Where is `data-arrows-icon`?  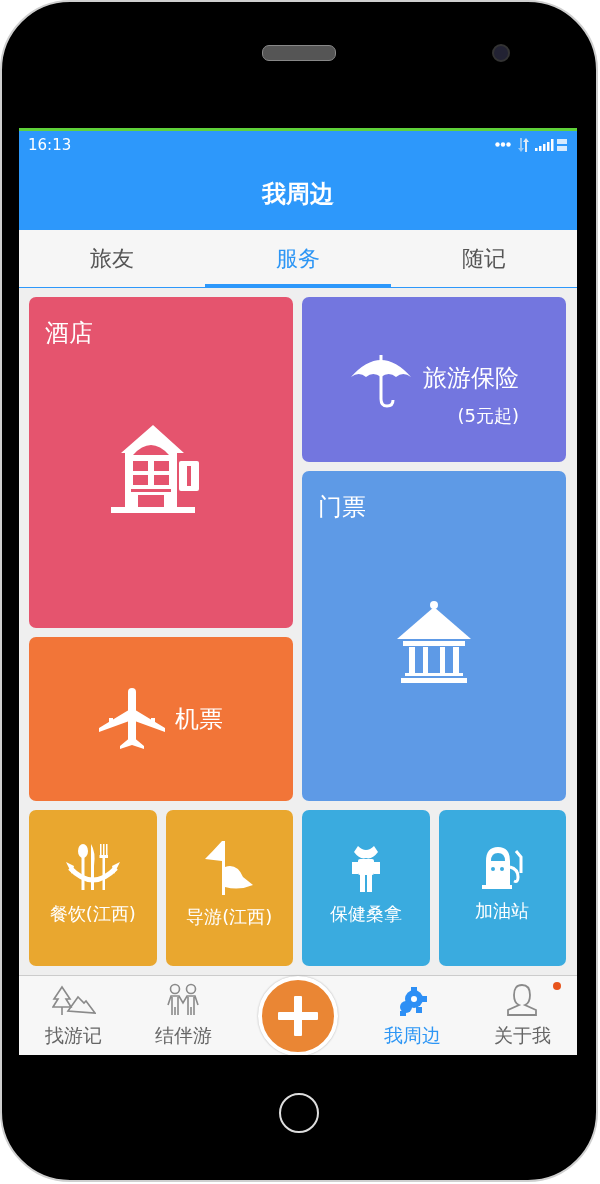 data-arrows-icon is located at coordinates (523, 144).